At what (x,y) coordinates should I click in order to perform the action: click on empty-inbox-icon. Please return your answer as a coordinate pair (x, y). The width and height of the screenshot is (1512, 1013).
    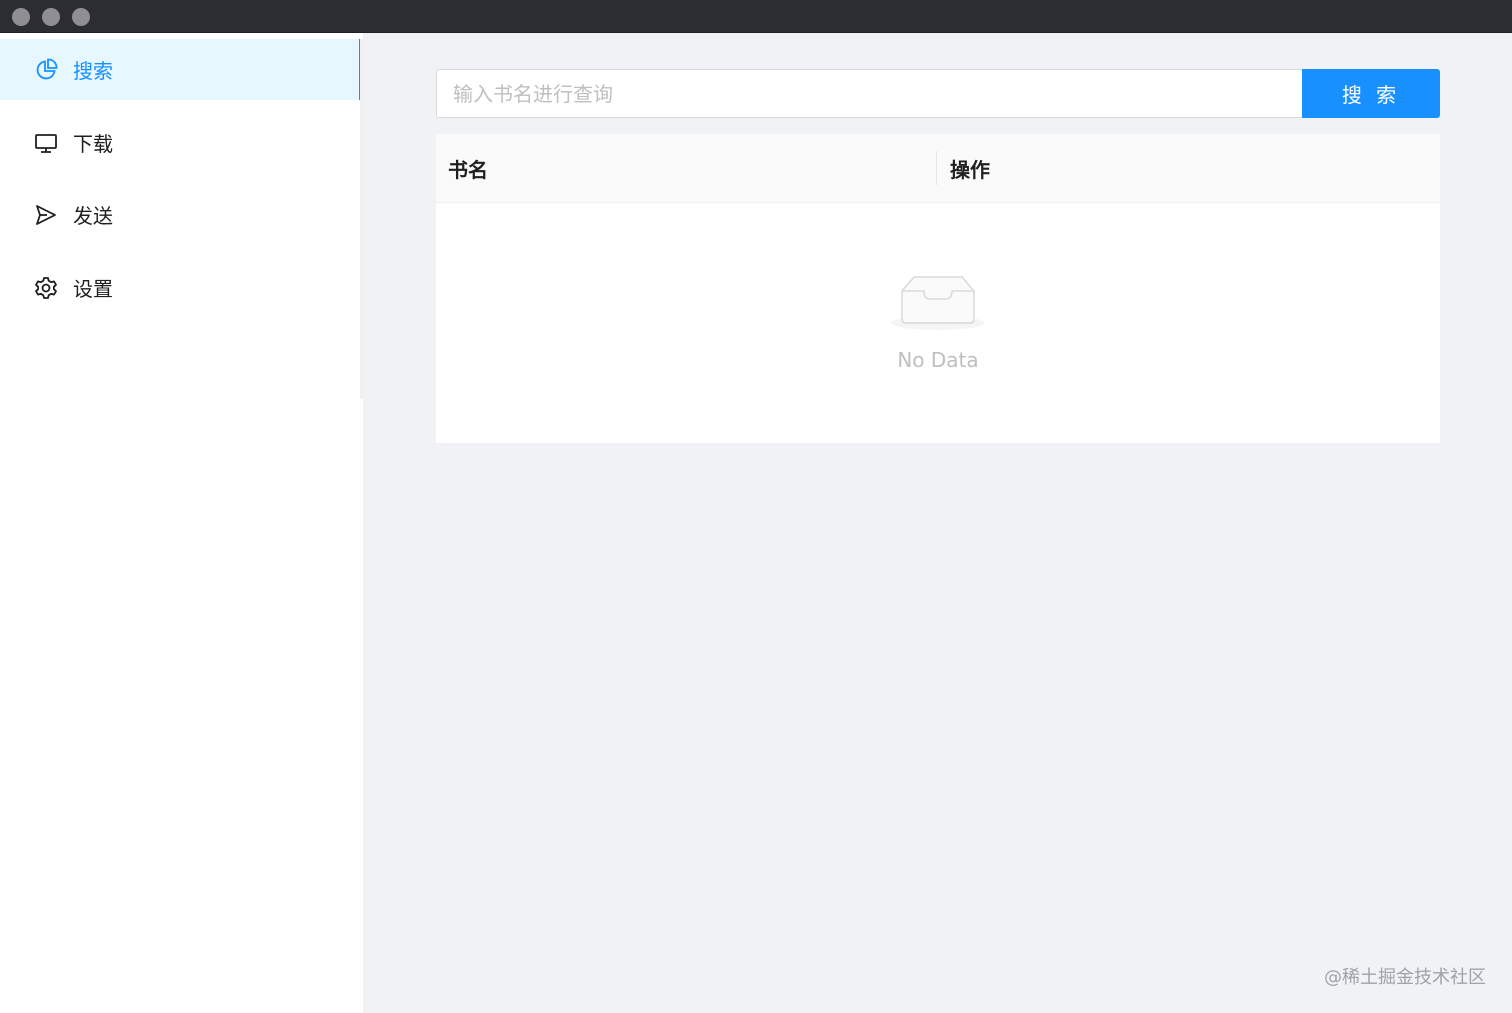
    Looking at the image, I should click on (938, 303).